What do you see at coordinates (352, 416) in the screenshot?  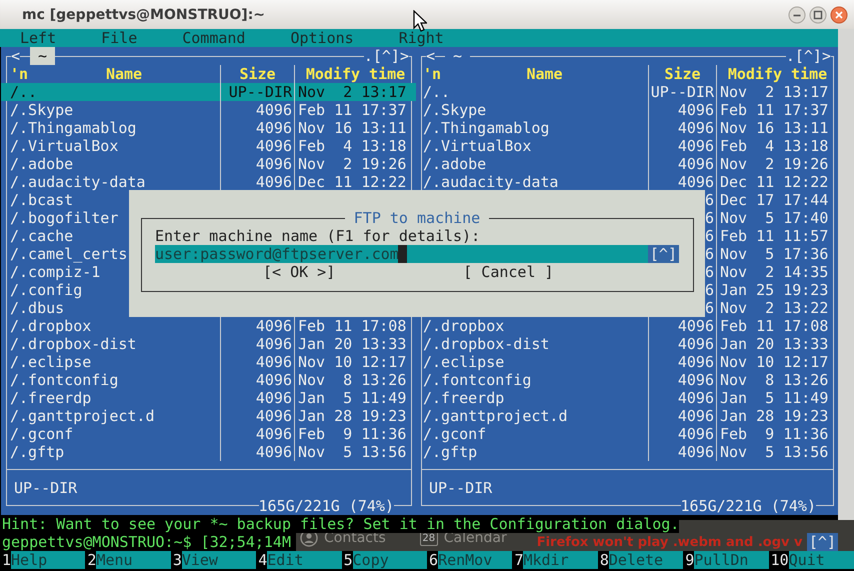 I see `modify-time: Jan 28 19:23` at bounding box center [352, 416].